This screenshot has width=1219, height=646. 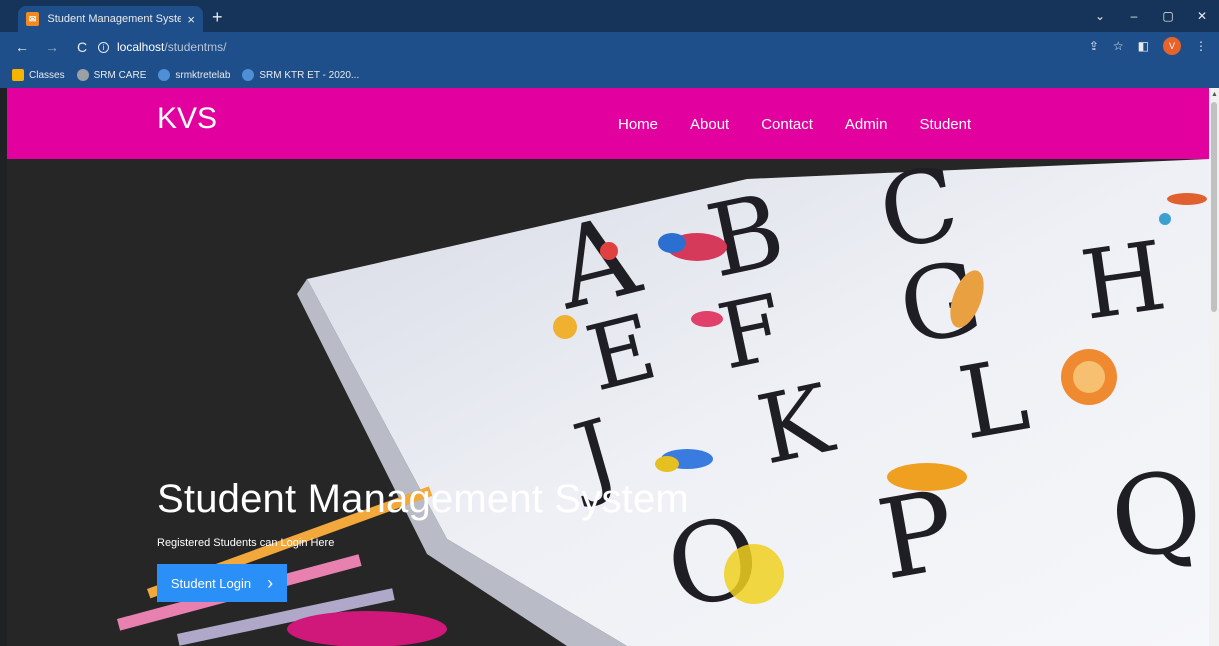 What do you see at coordinates (187, 119) in the screenshot?
I see `site-brand: KVS` at bounding box center [187, 119].